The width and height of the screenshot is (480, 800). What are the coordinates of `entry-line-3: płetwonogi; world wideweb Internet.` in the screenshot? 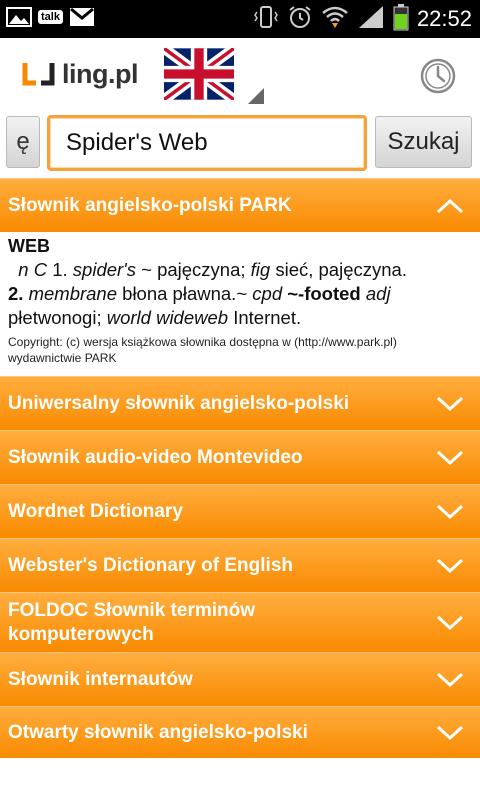 It's located at (240, 318).